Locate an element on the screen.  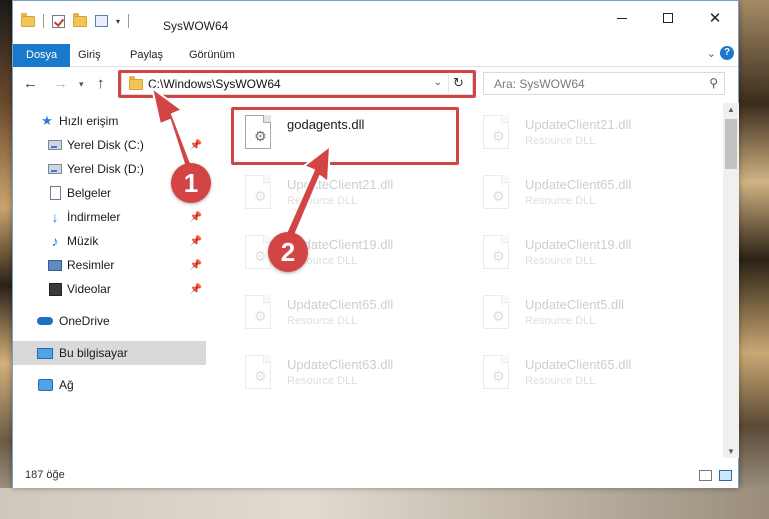
scroll-down-arrow-icon: ▼ is located at coordinates (731, 451).